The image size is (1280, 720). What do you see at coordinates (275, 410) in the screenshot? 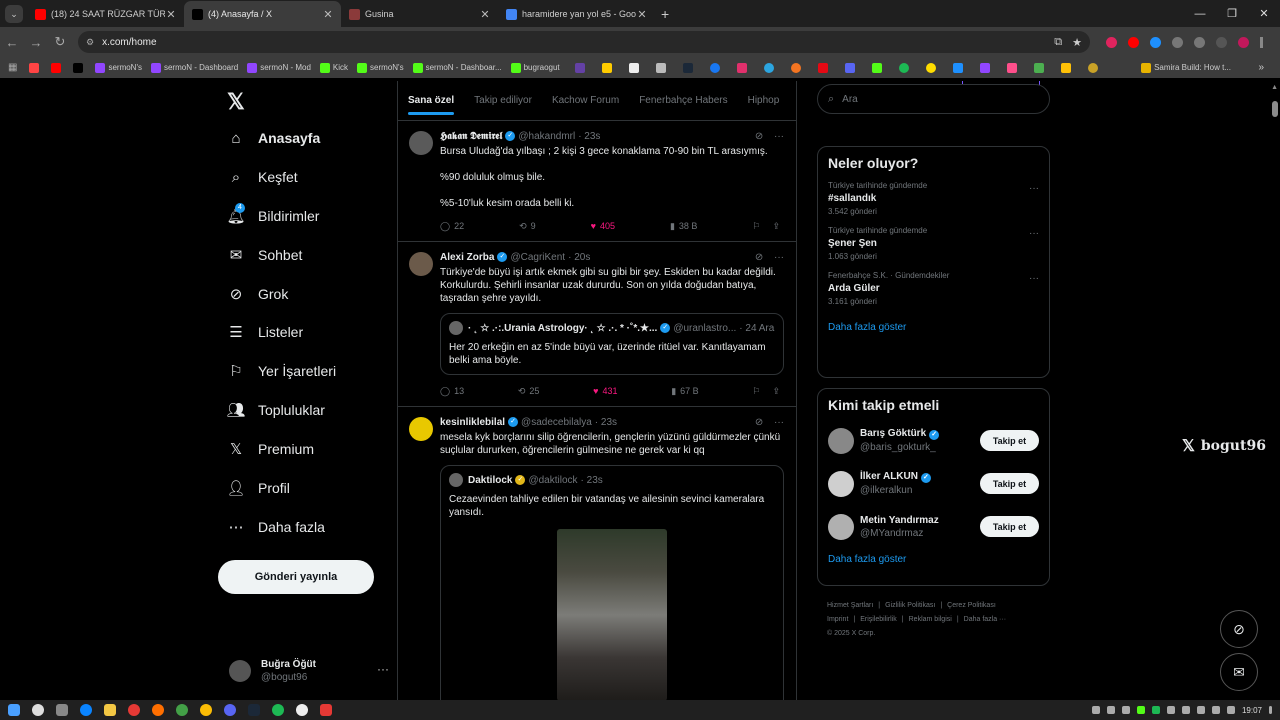
I see `nav-item-people: 👥︎ Topluluklar` at bounding box center [275, 410].